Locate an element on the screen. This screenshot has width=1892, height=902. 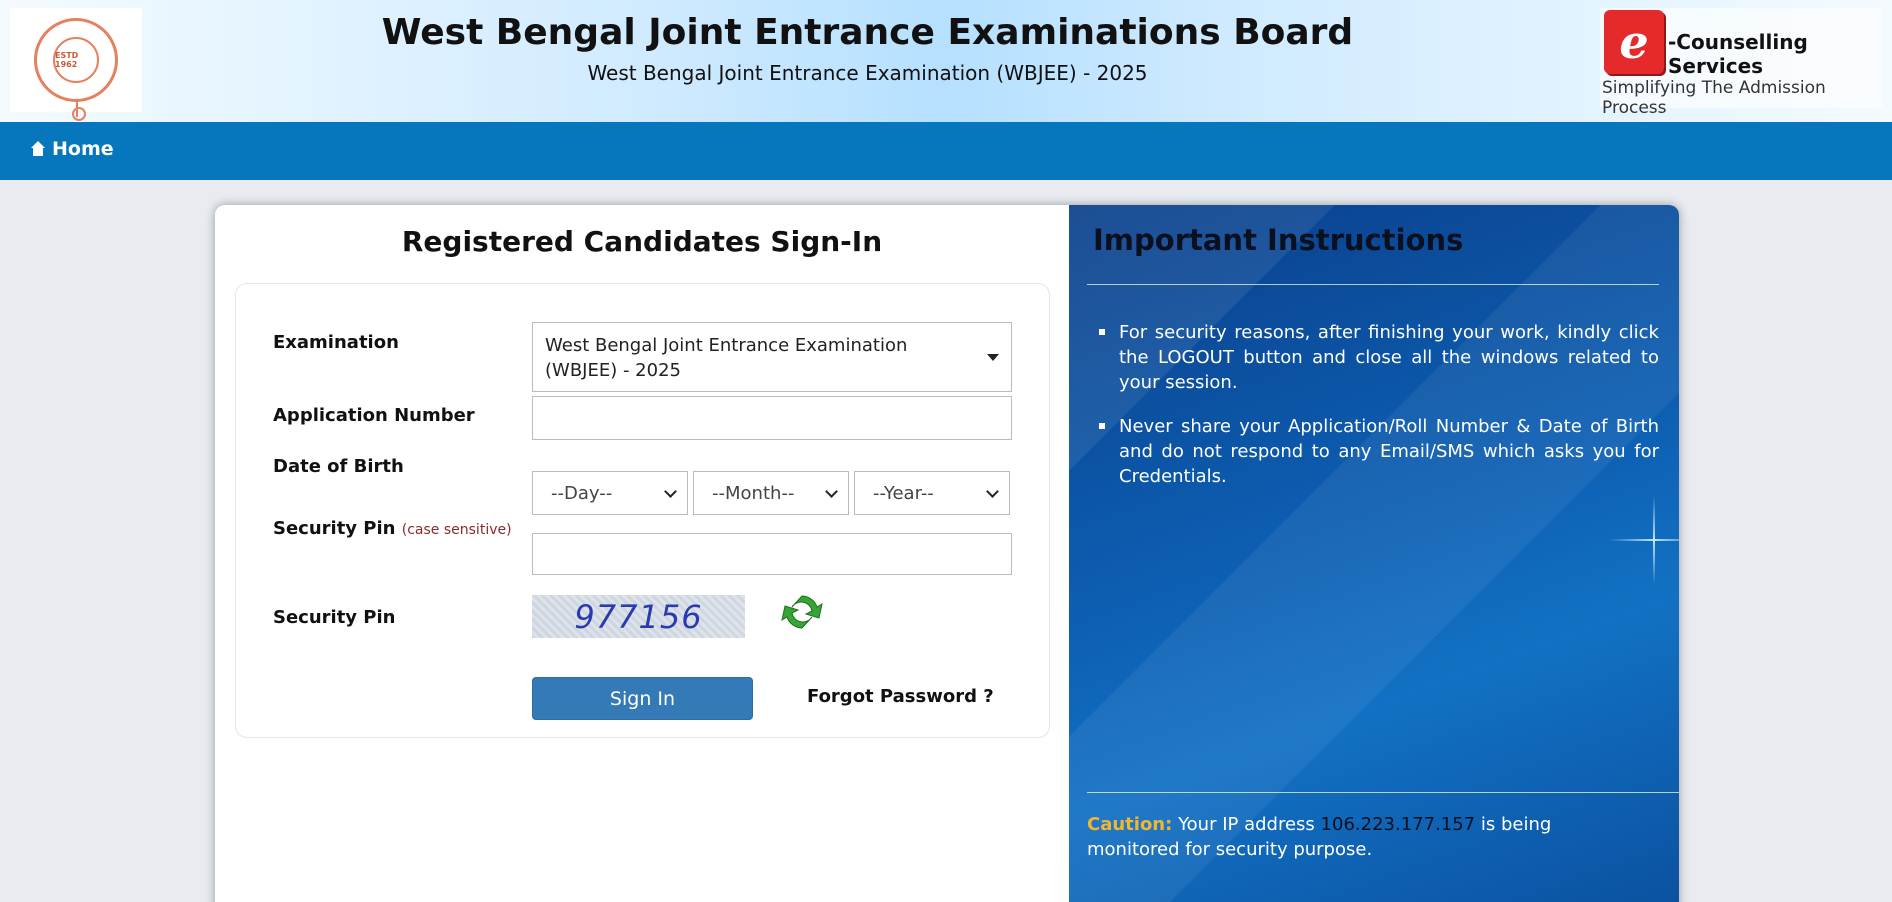
application-number-input is located at coordinates (772, 418).